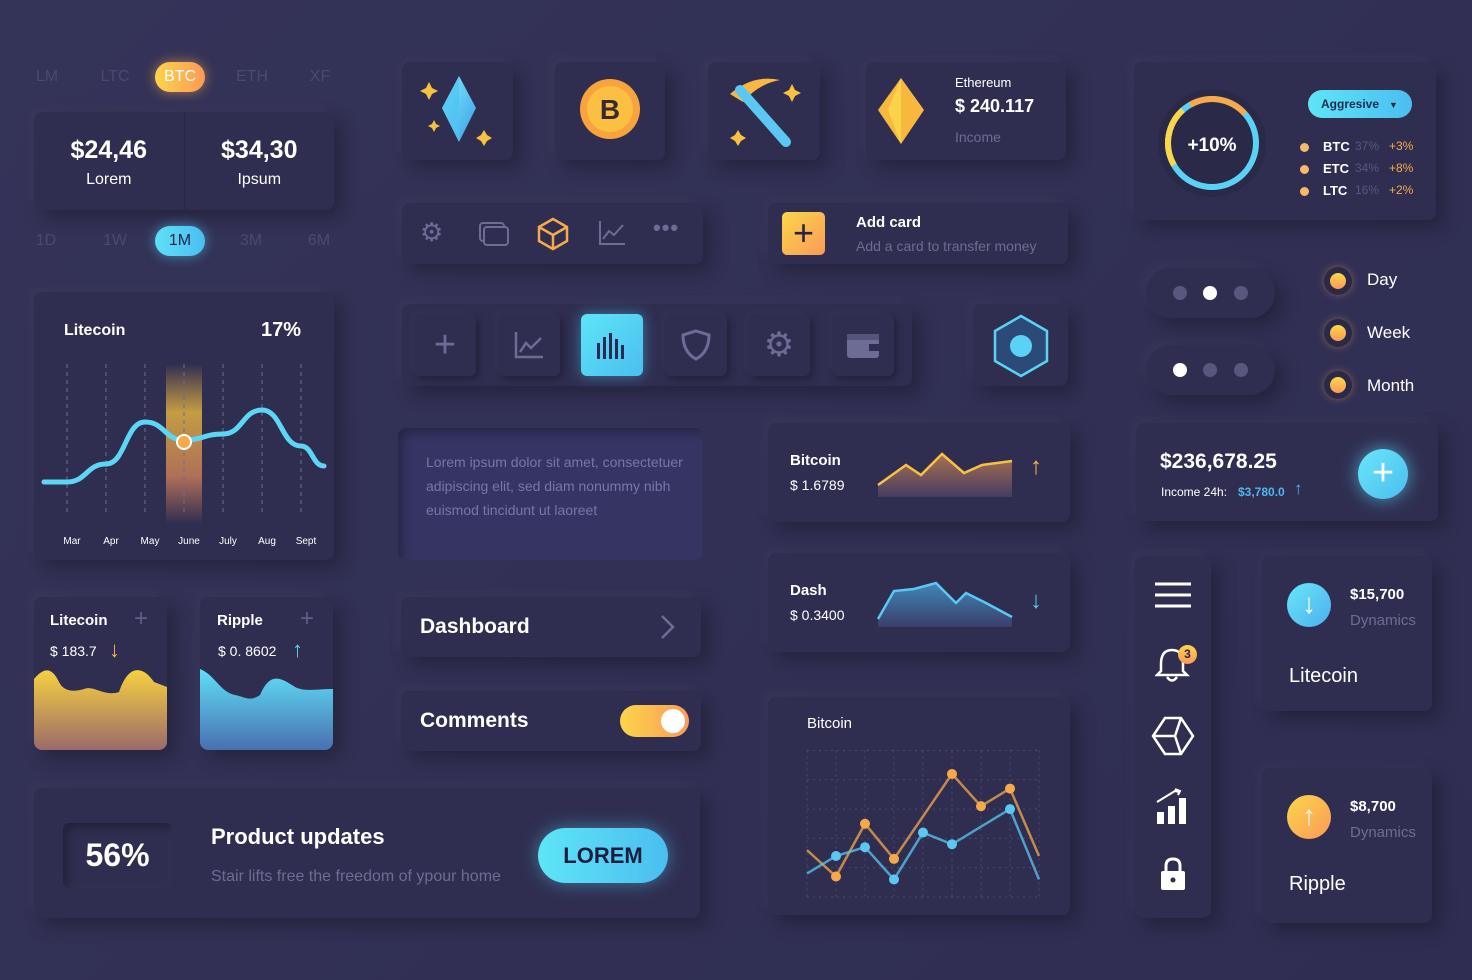  I want to click on dynamics-label: Dynamics, so click(1383, 620).